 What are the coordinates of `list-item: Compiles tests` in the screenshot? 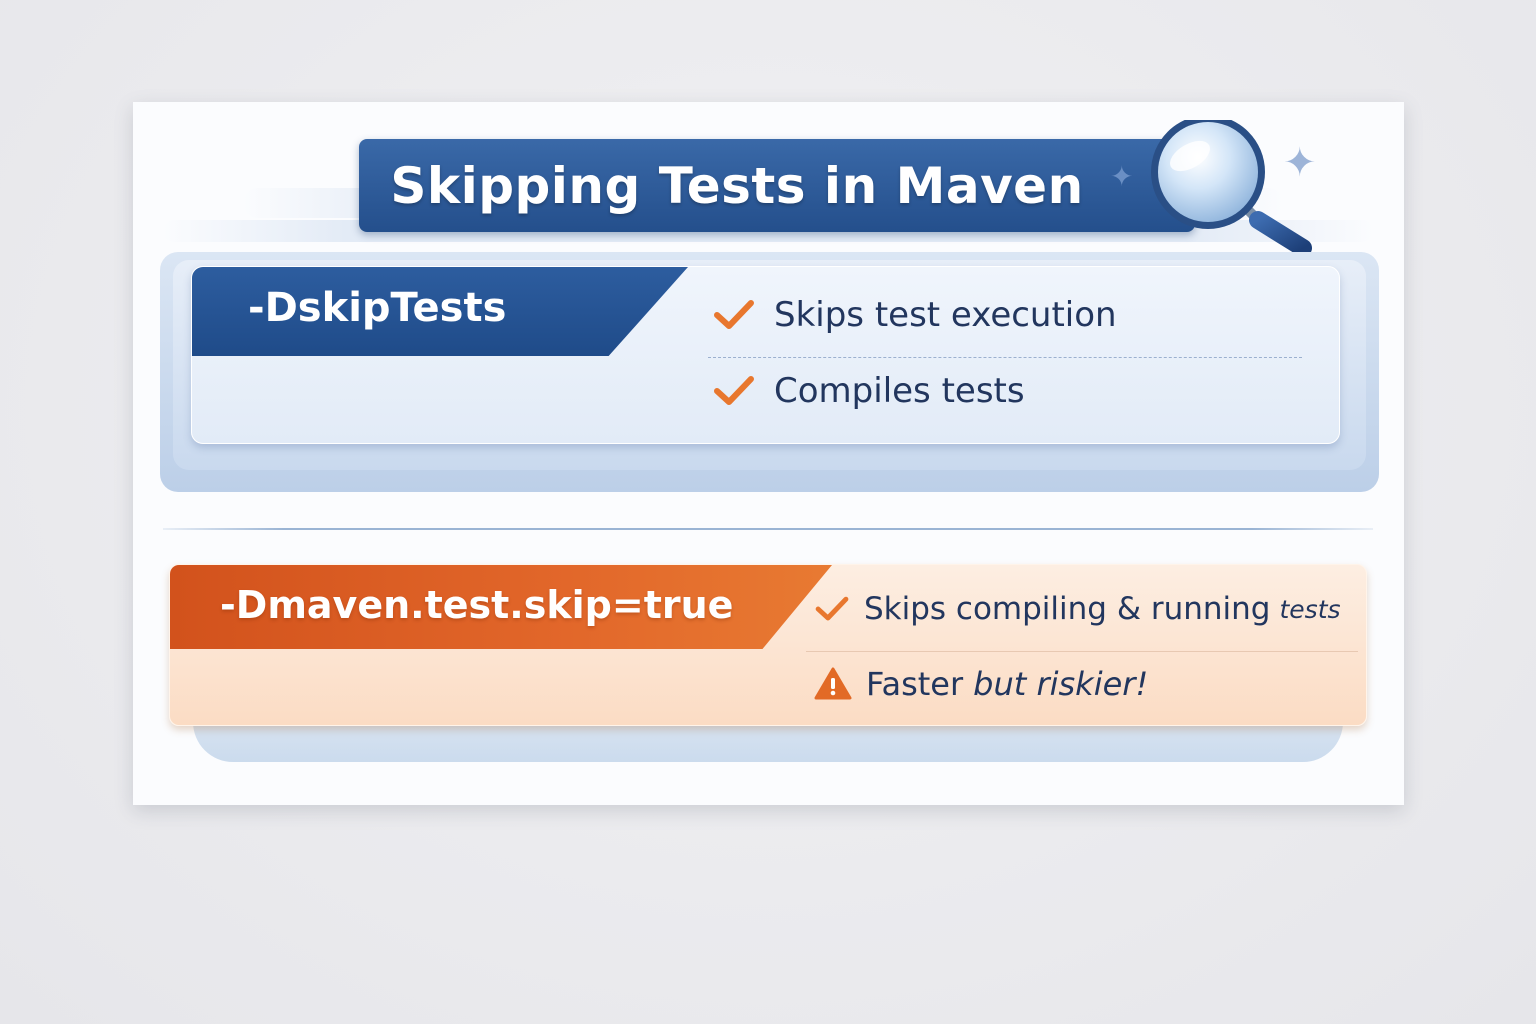 It's located at (868, 391).